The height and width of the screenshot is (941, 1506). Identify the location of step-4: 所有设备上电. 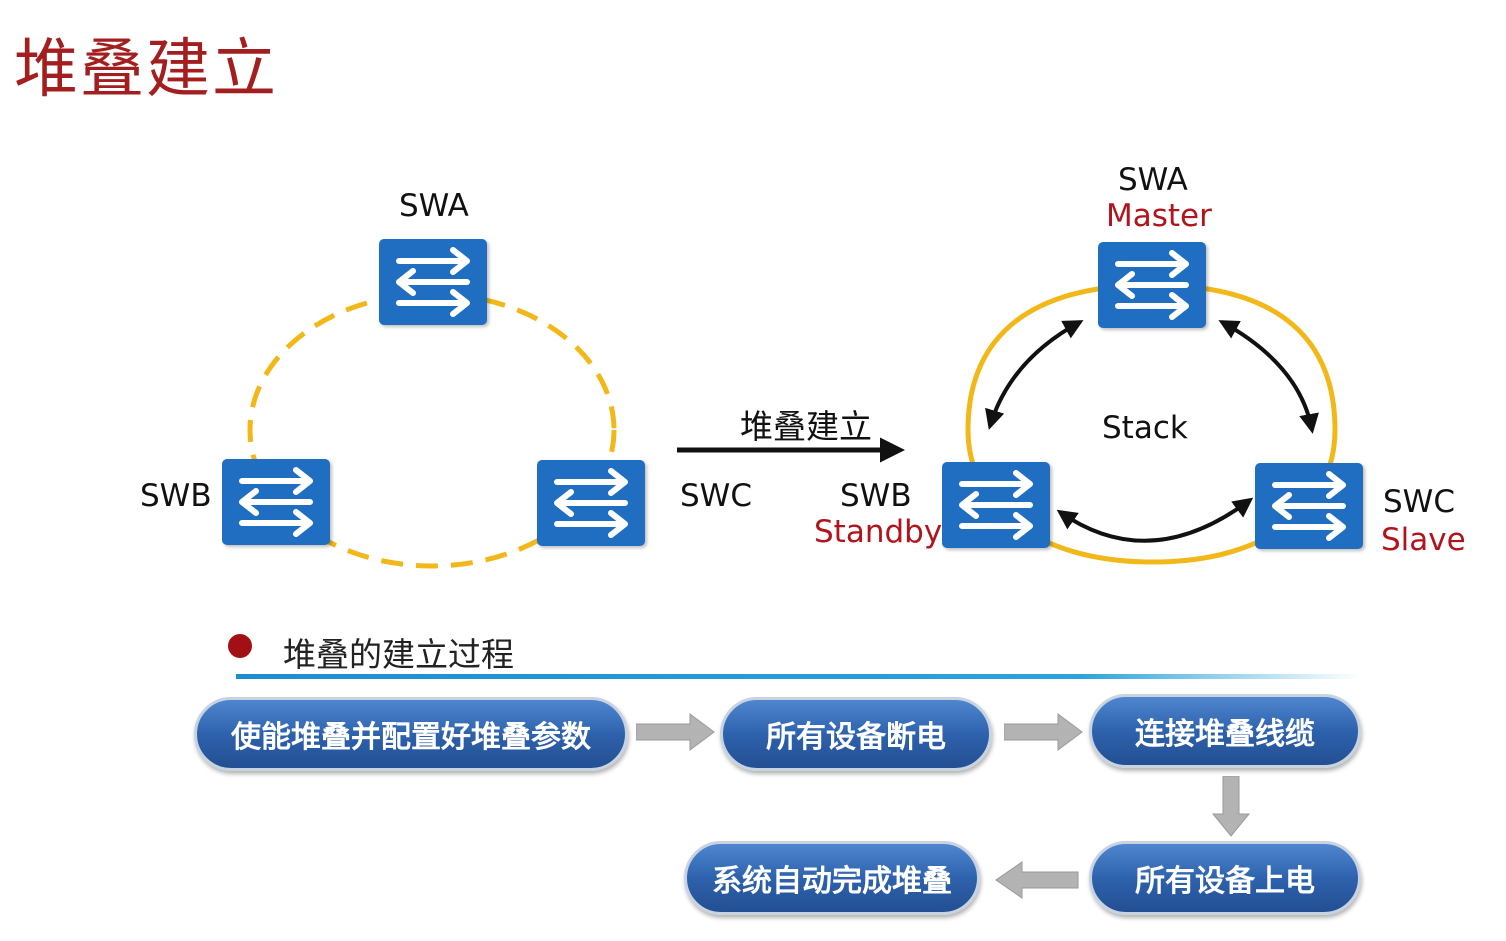
(1225, 878).